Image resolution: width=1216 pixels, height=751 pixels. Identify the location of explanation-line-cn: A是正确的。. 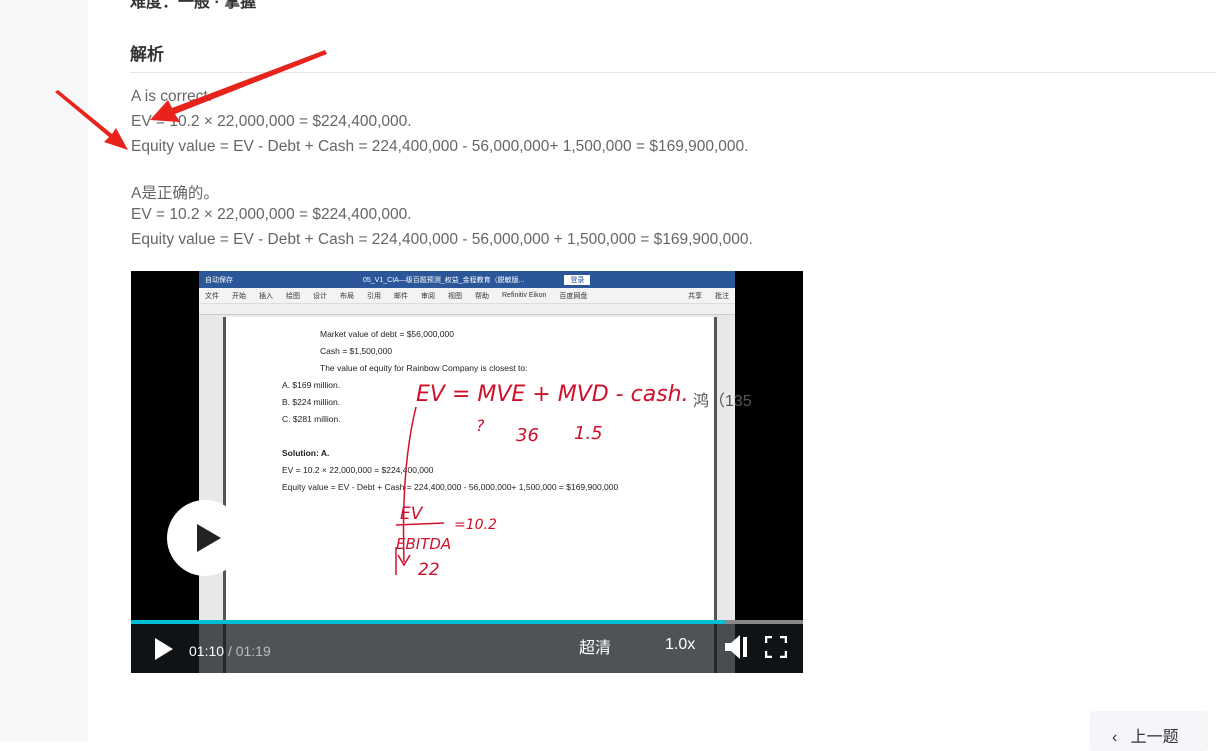
(175, 193).